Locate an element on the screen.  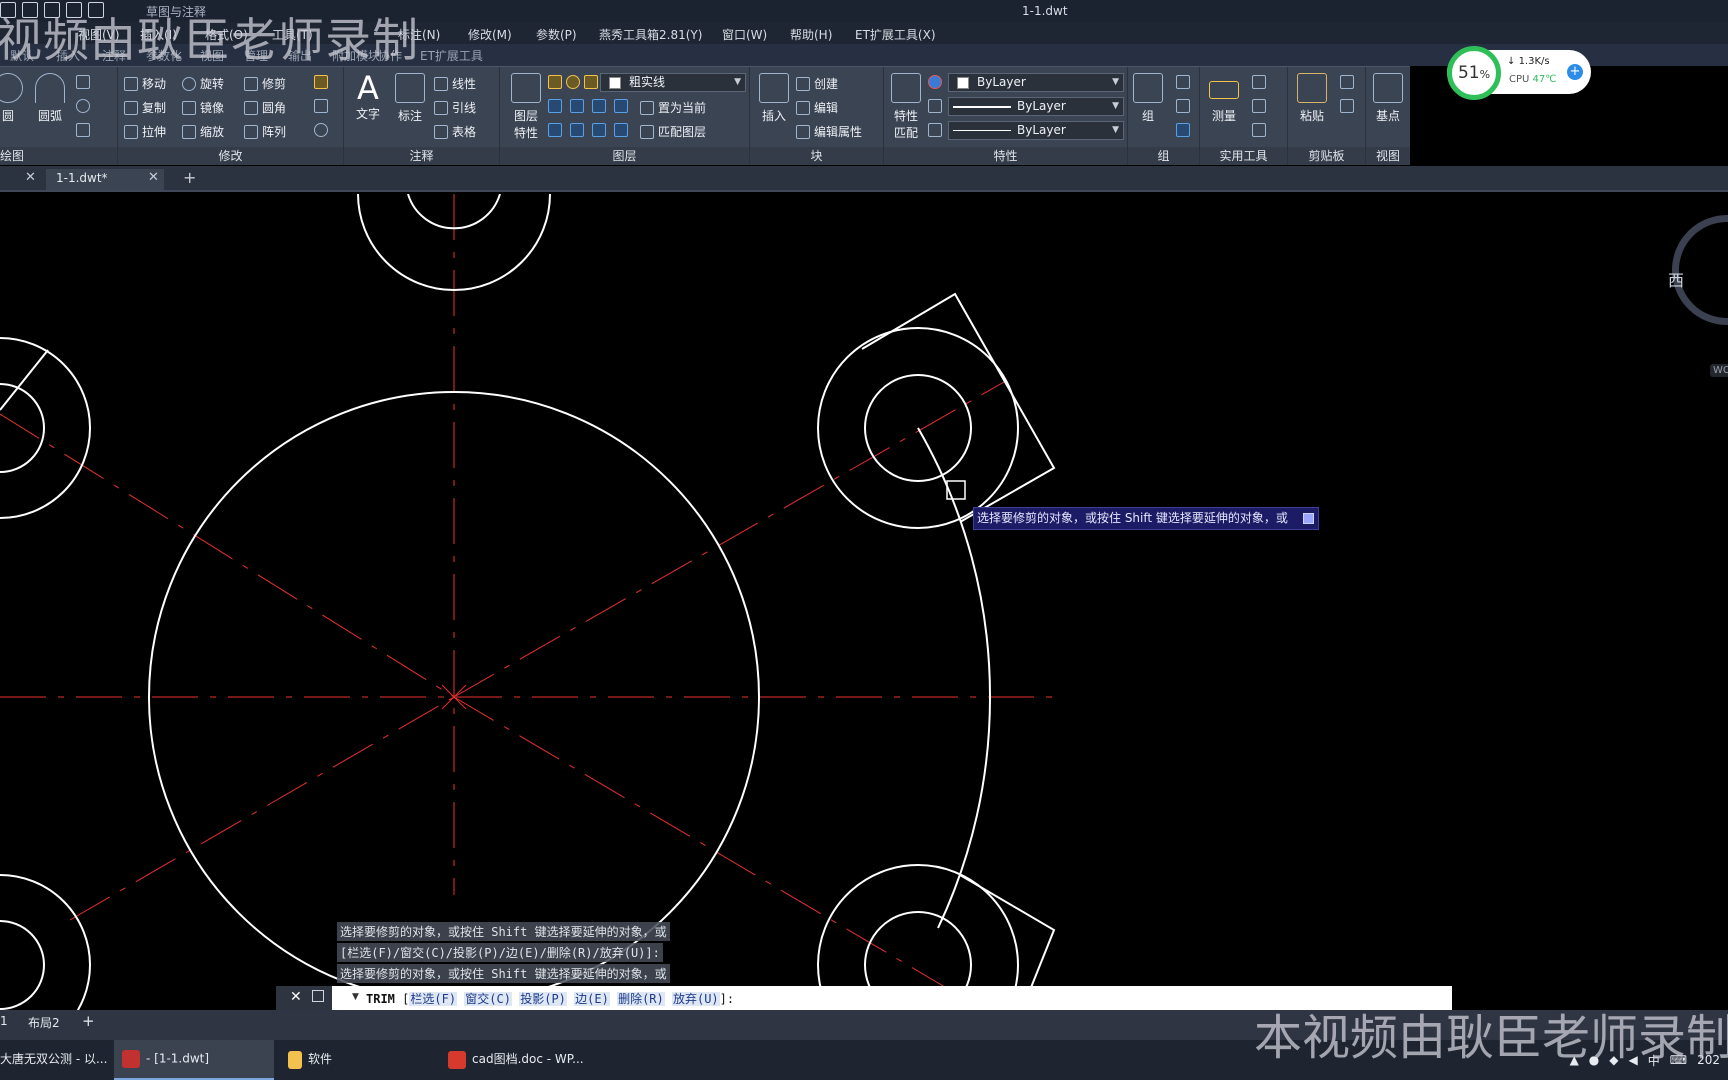
edit-attributes-tool: 编辑属性 is located at coordinates (829, 131).